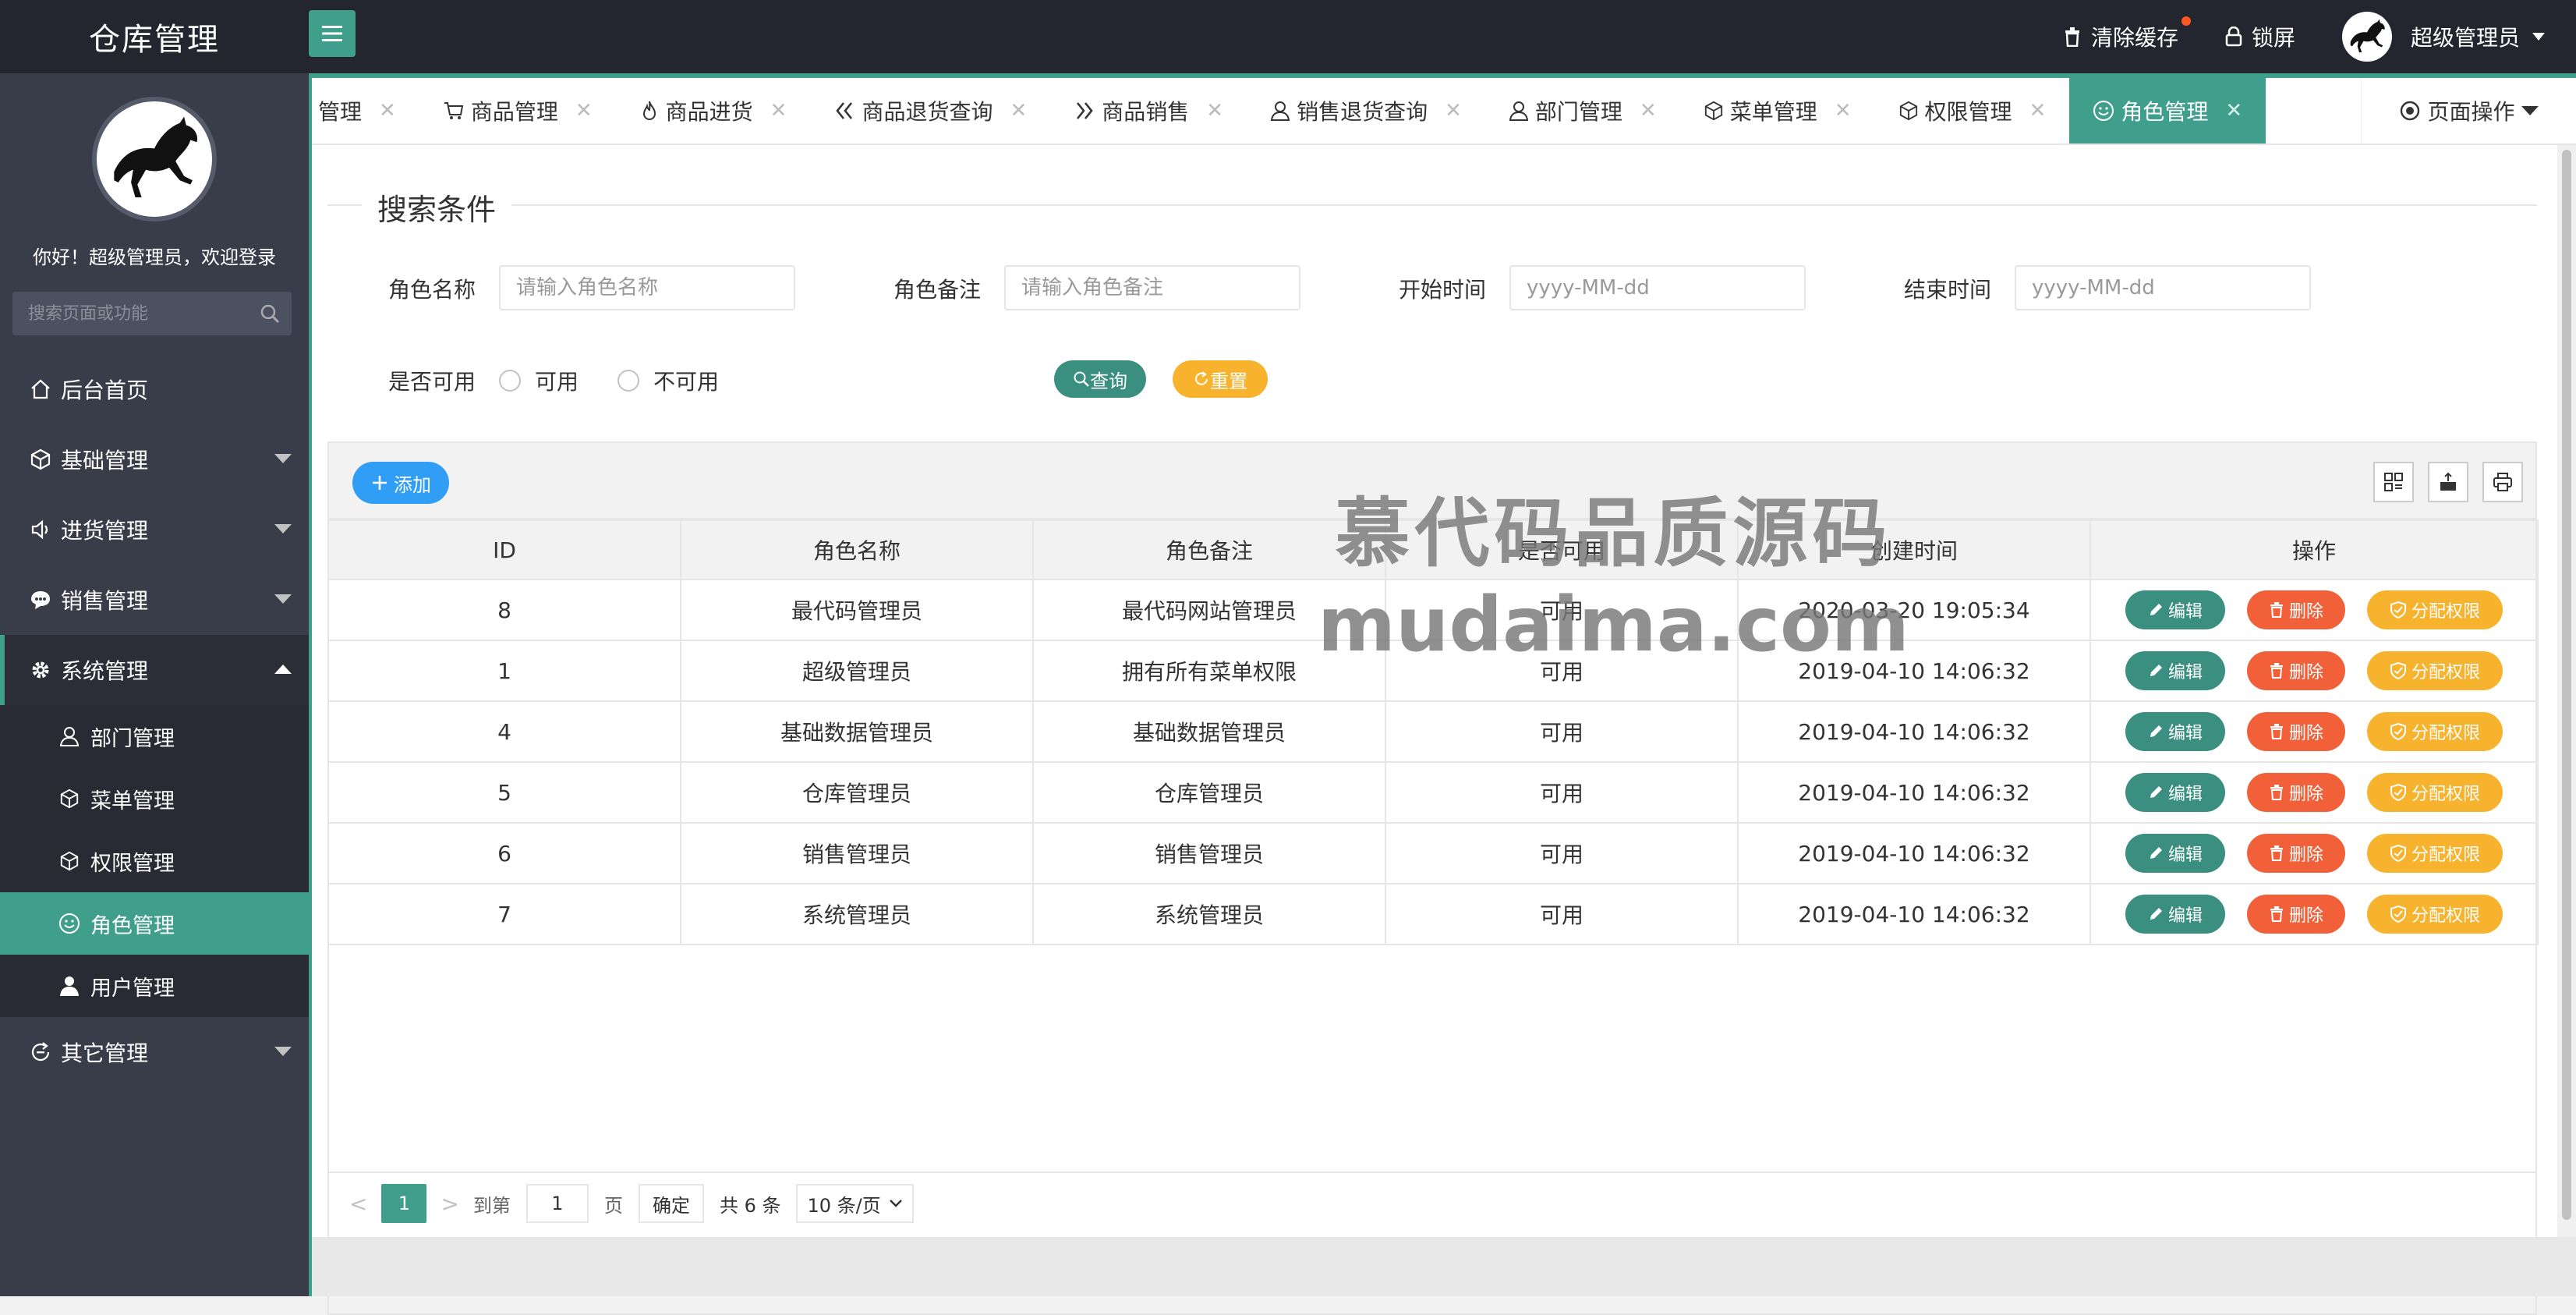 This screenshot has width=2576, height=1315. What do you see at coordinates (1209, 549) in the screenshot?
I see `column-header: 角色备注` at bounding box center [1209, 549].